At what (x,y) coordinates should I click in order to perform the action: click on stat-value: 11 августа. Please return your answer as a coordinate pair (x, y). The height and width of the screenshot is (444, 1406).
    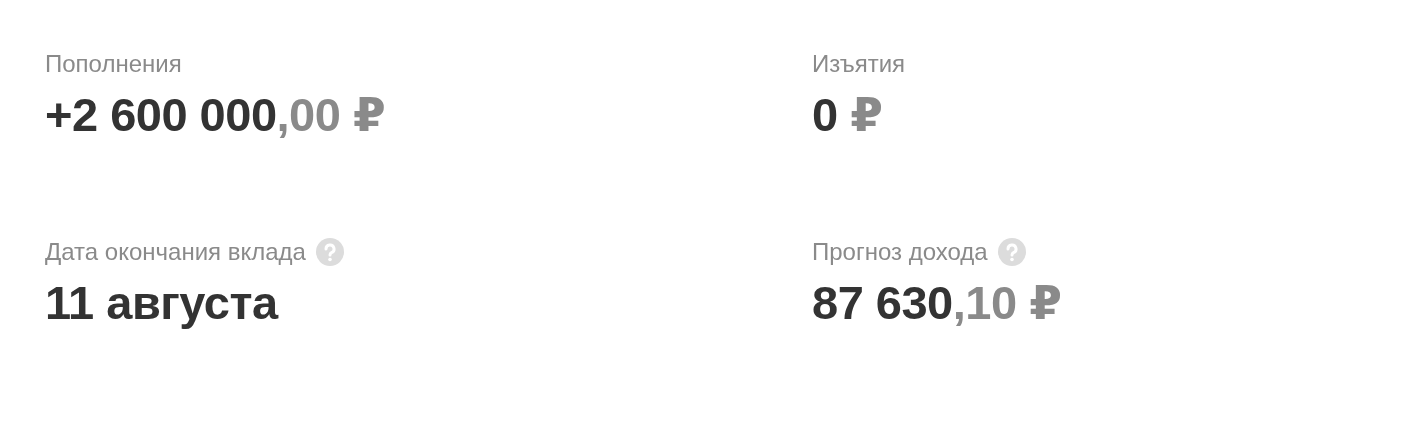
    Looking at the image, I should click on (162, 303).